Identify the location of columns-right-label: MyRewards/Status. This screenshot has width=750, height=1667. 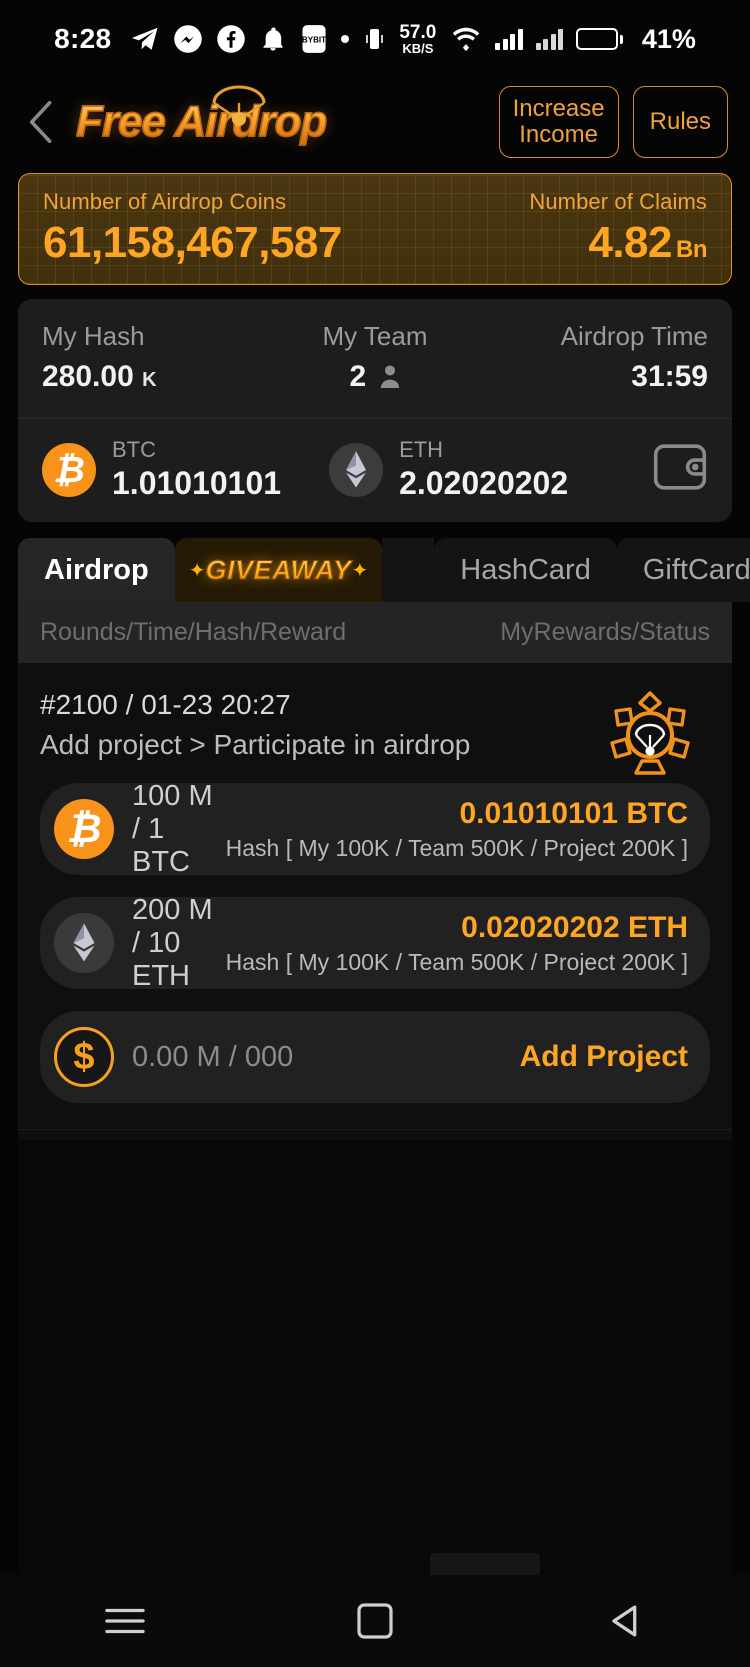
(605, 632).